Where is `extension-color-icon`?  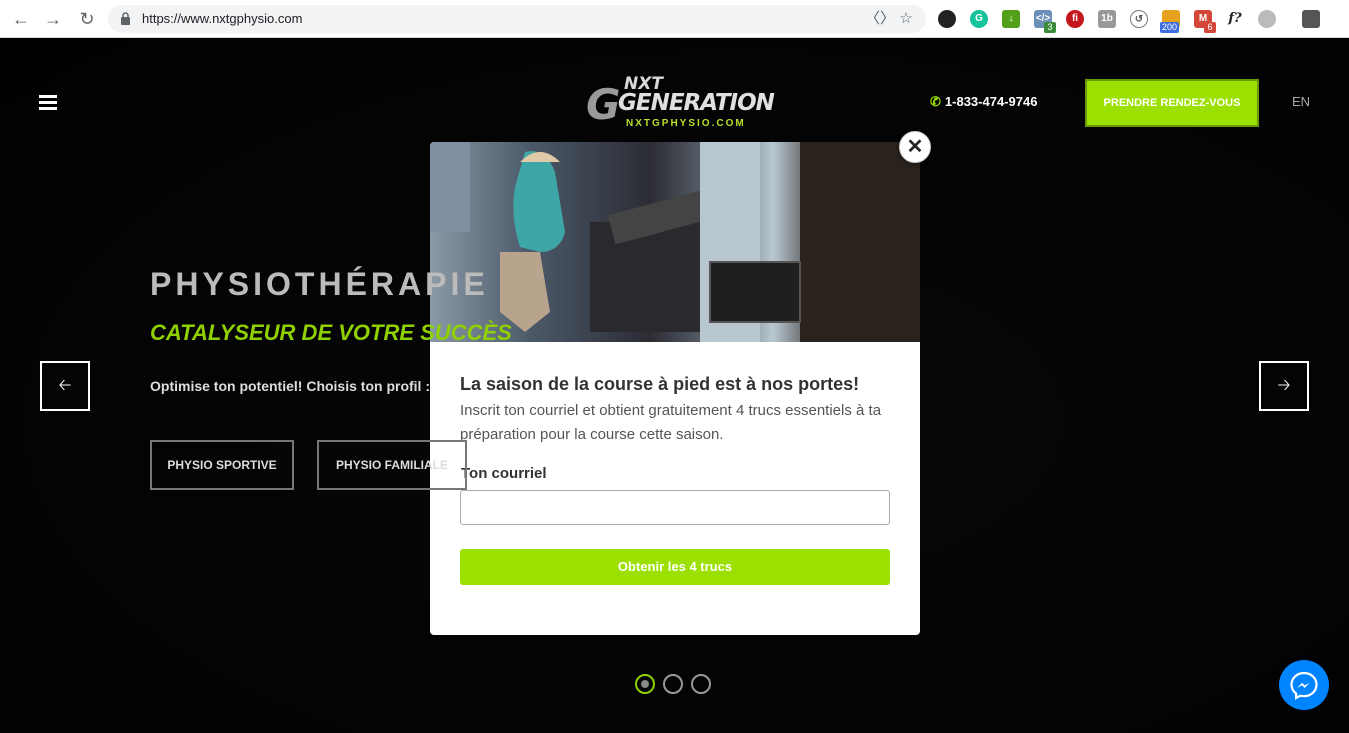
extension-color-icon is located at coordinates (947, 19).